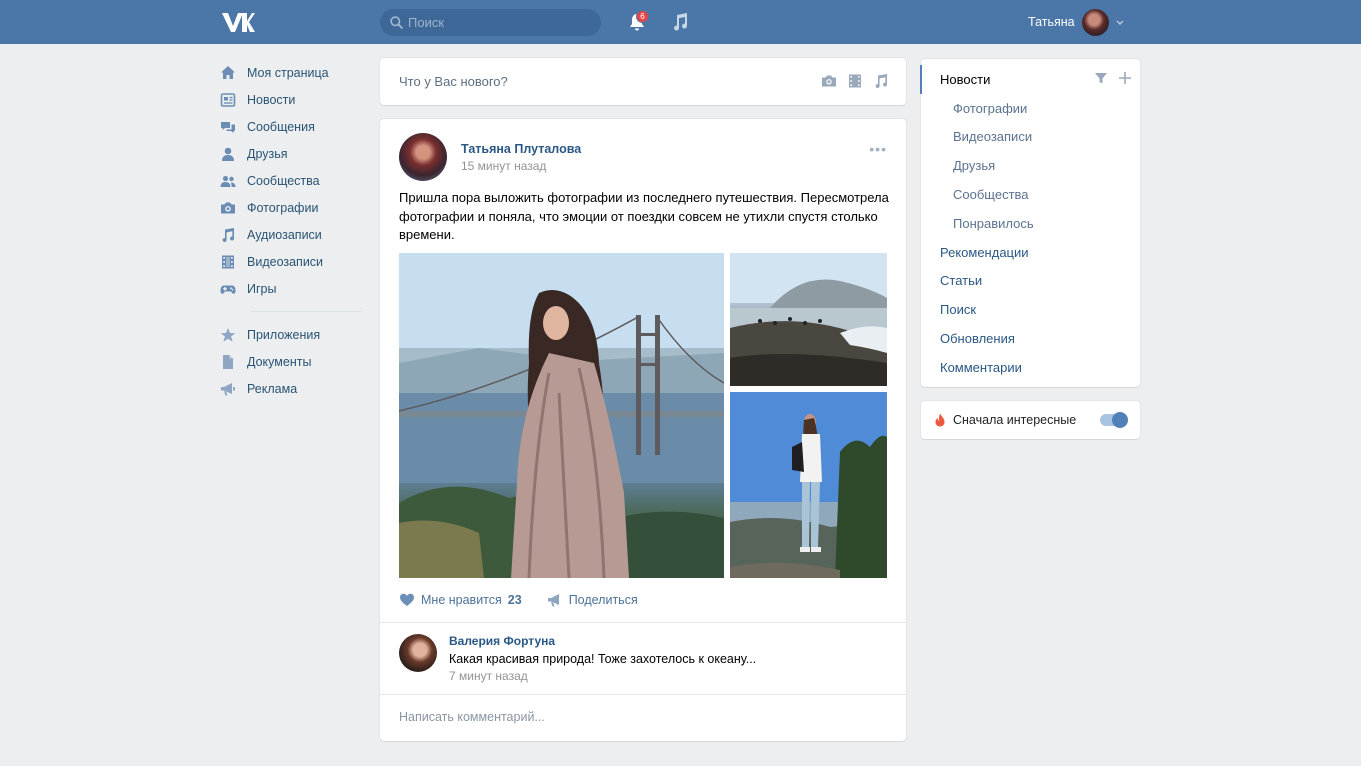 This screenshot has width=1361, height=766. I want to click on comment-author: Валерия Фортуна, so click(502, 641).